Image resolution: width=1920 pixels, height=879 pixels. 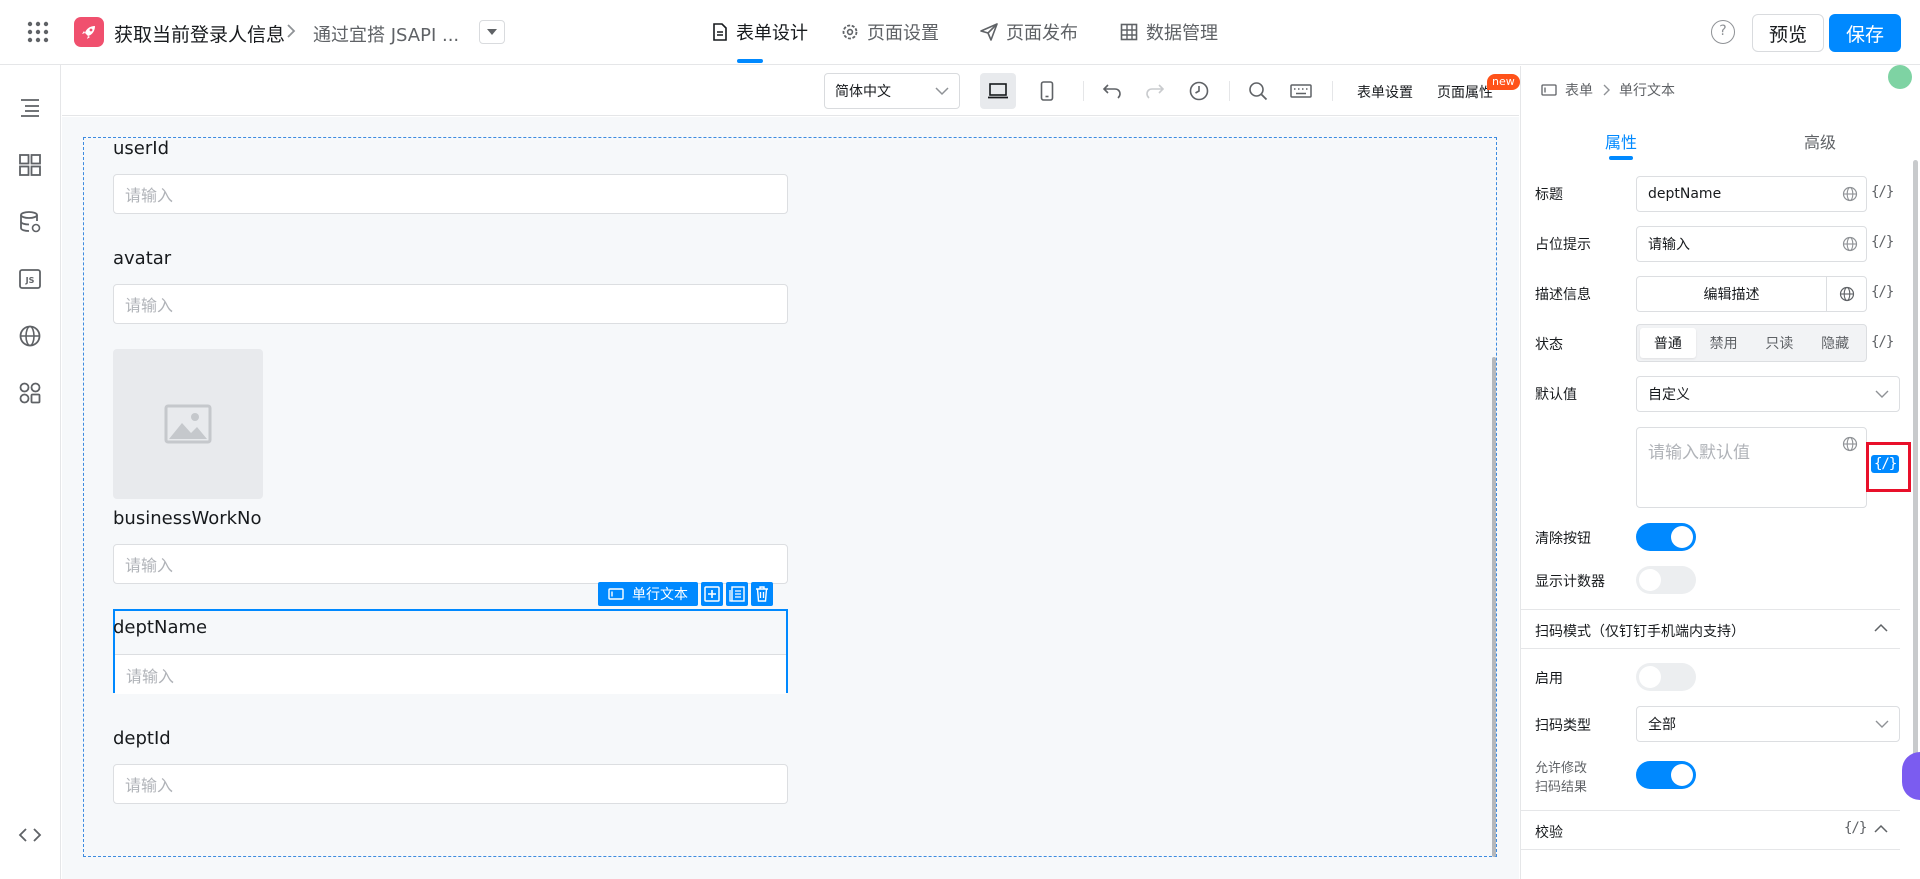 I want to click on tab-properties: 属性, so click(x=1621, y=141).